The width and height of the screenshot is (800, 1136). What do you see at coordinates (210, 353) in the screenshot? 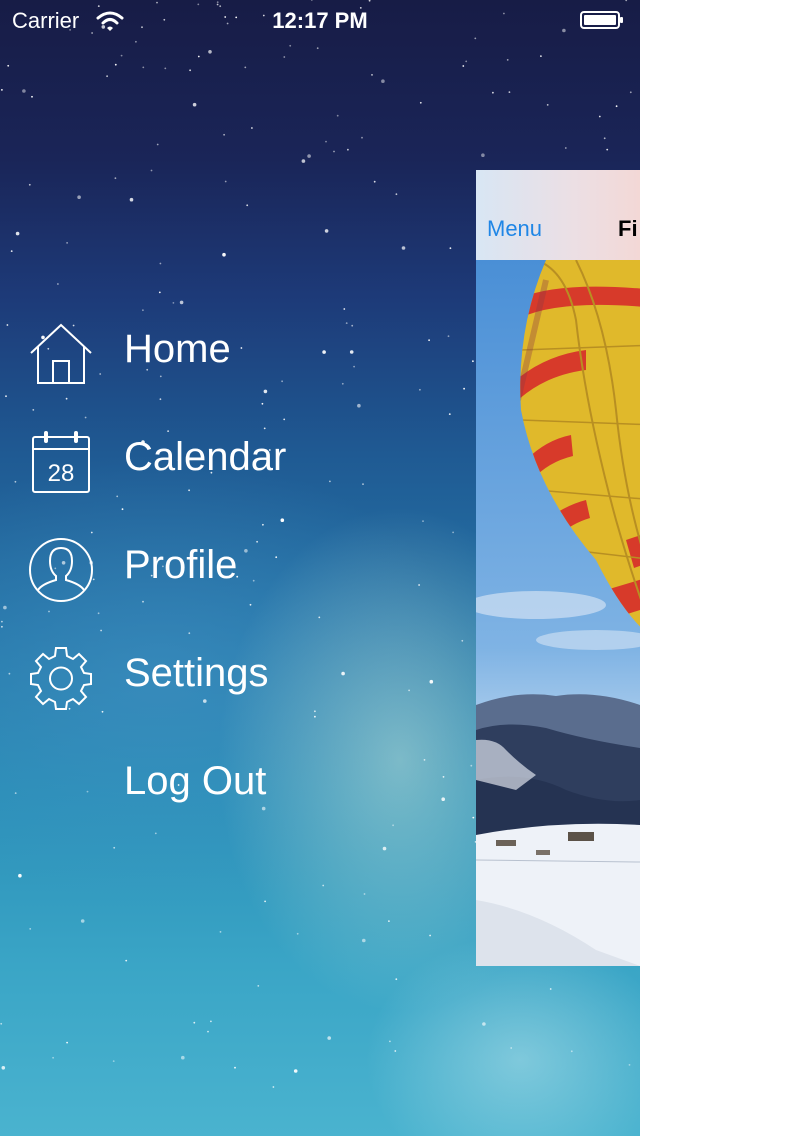
I see `menu-item-home: Home` at bounding box center [210, 353].